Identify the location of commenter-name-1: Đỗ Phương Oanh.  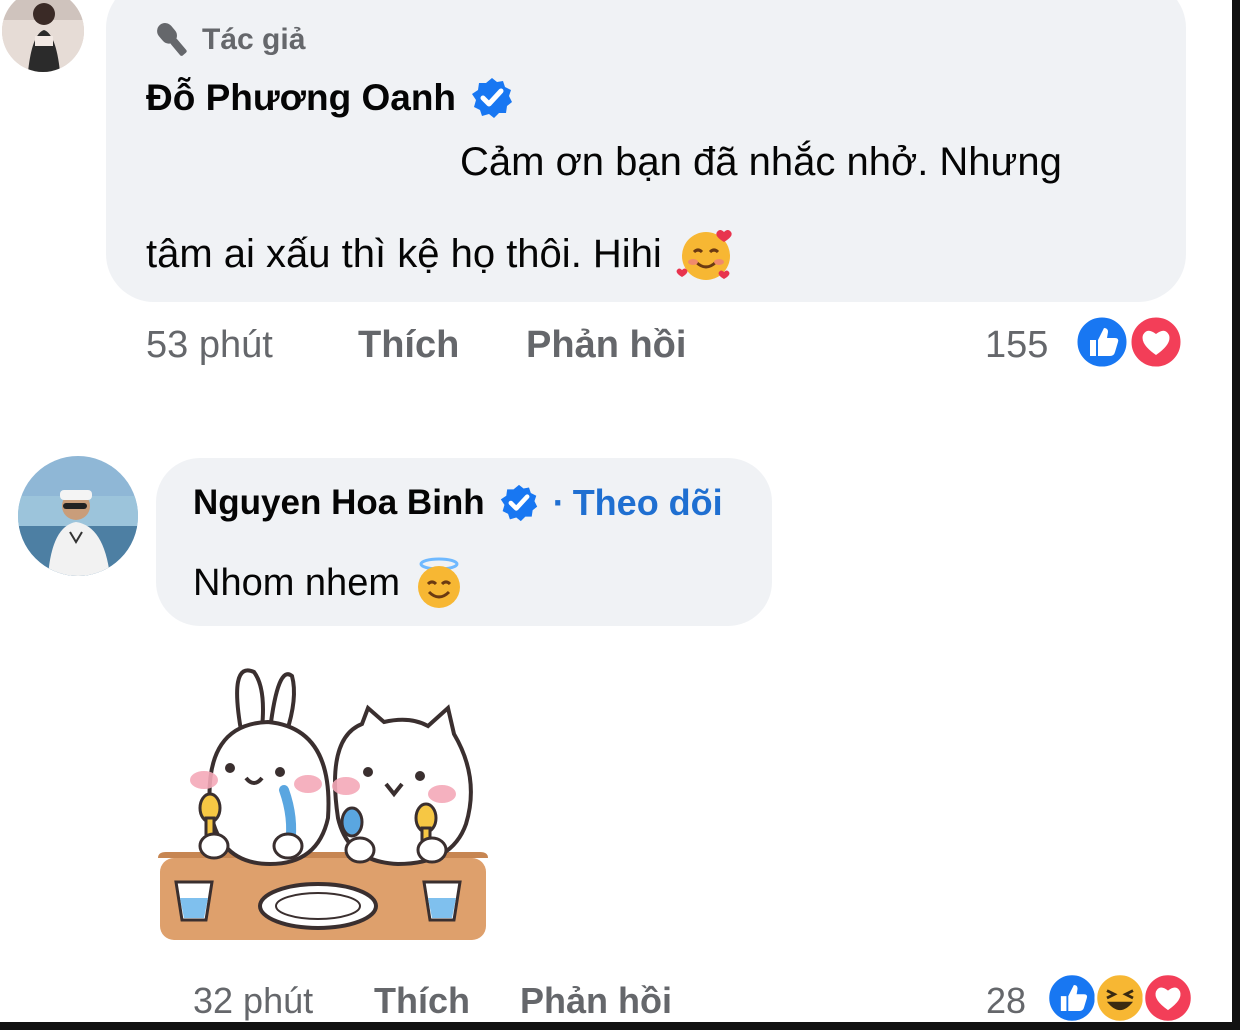
(330, 98).